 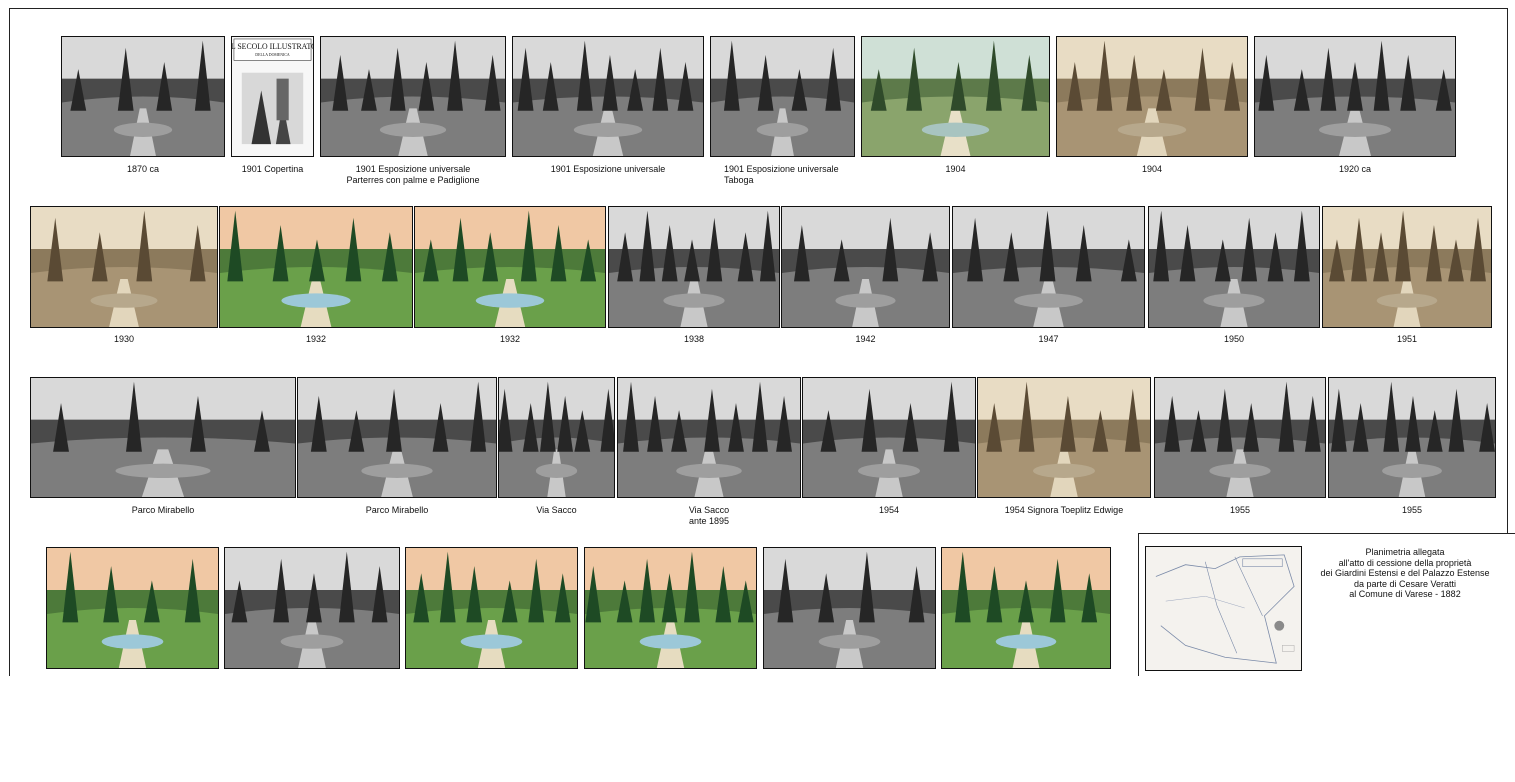 What do you see at coordinates (1507, 270) in the screenshot?
I see `frame-border-right` at bounding box center [1507, 270].